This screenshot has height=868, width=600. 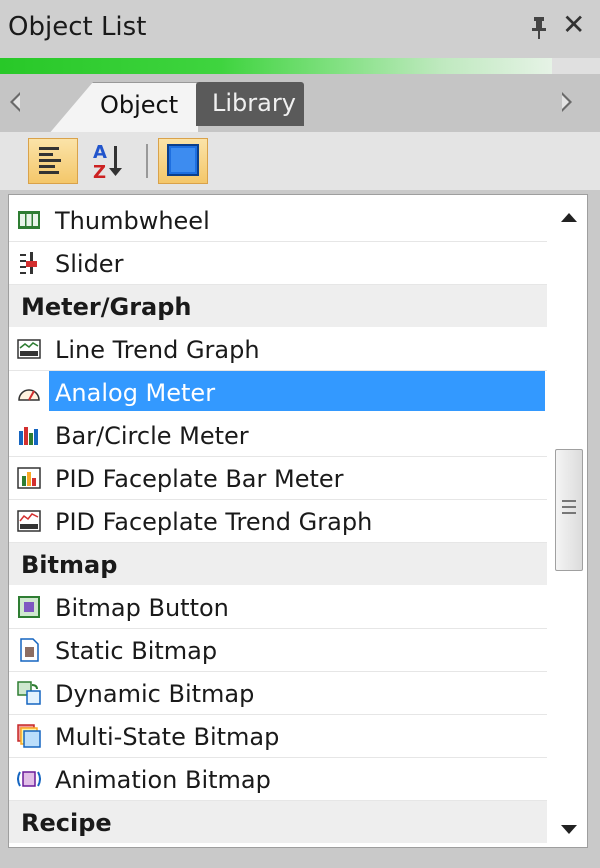 What do you see at coordinates (569, 217) in the screenshot?
I see `scroll-up-icon` at bounding box center [569, 217].